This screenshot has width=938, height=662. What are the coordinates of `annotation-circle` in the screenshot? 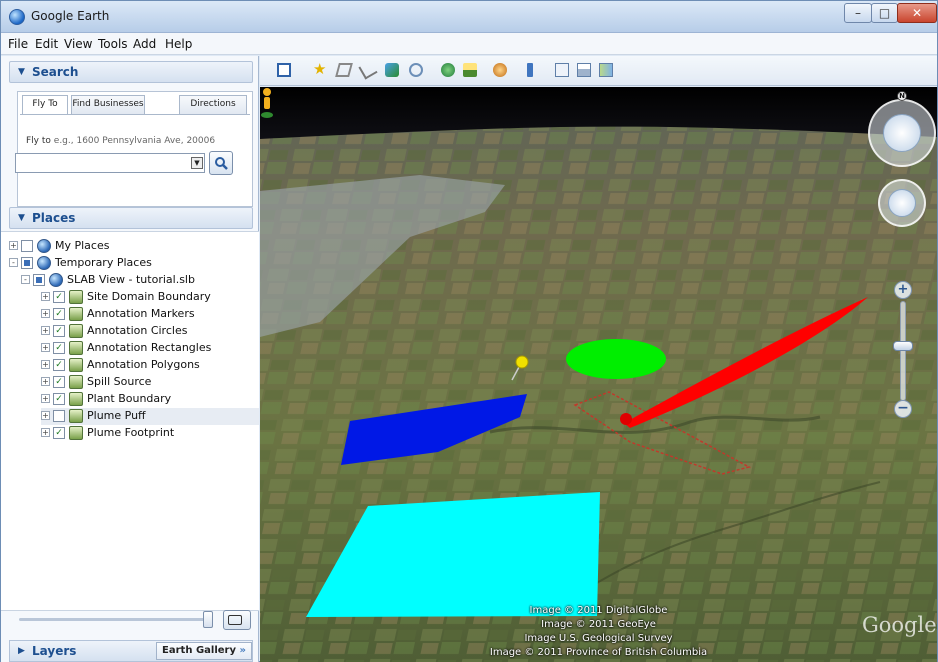 It's located at (616, 359).